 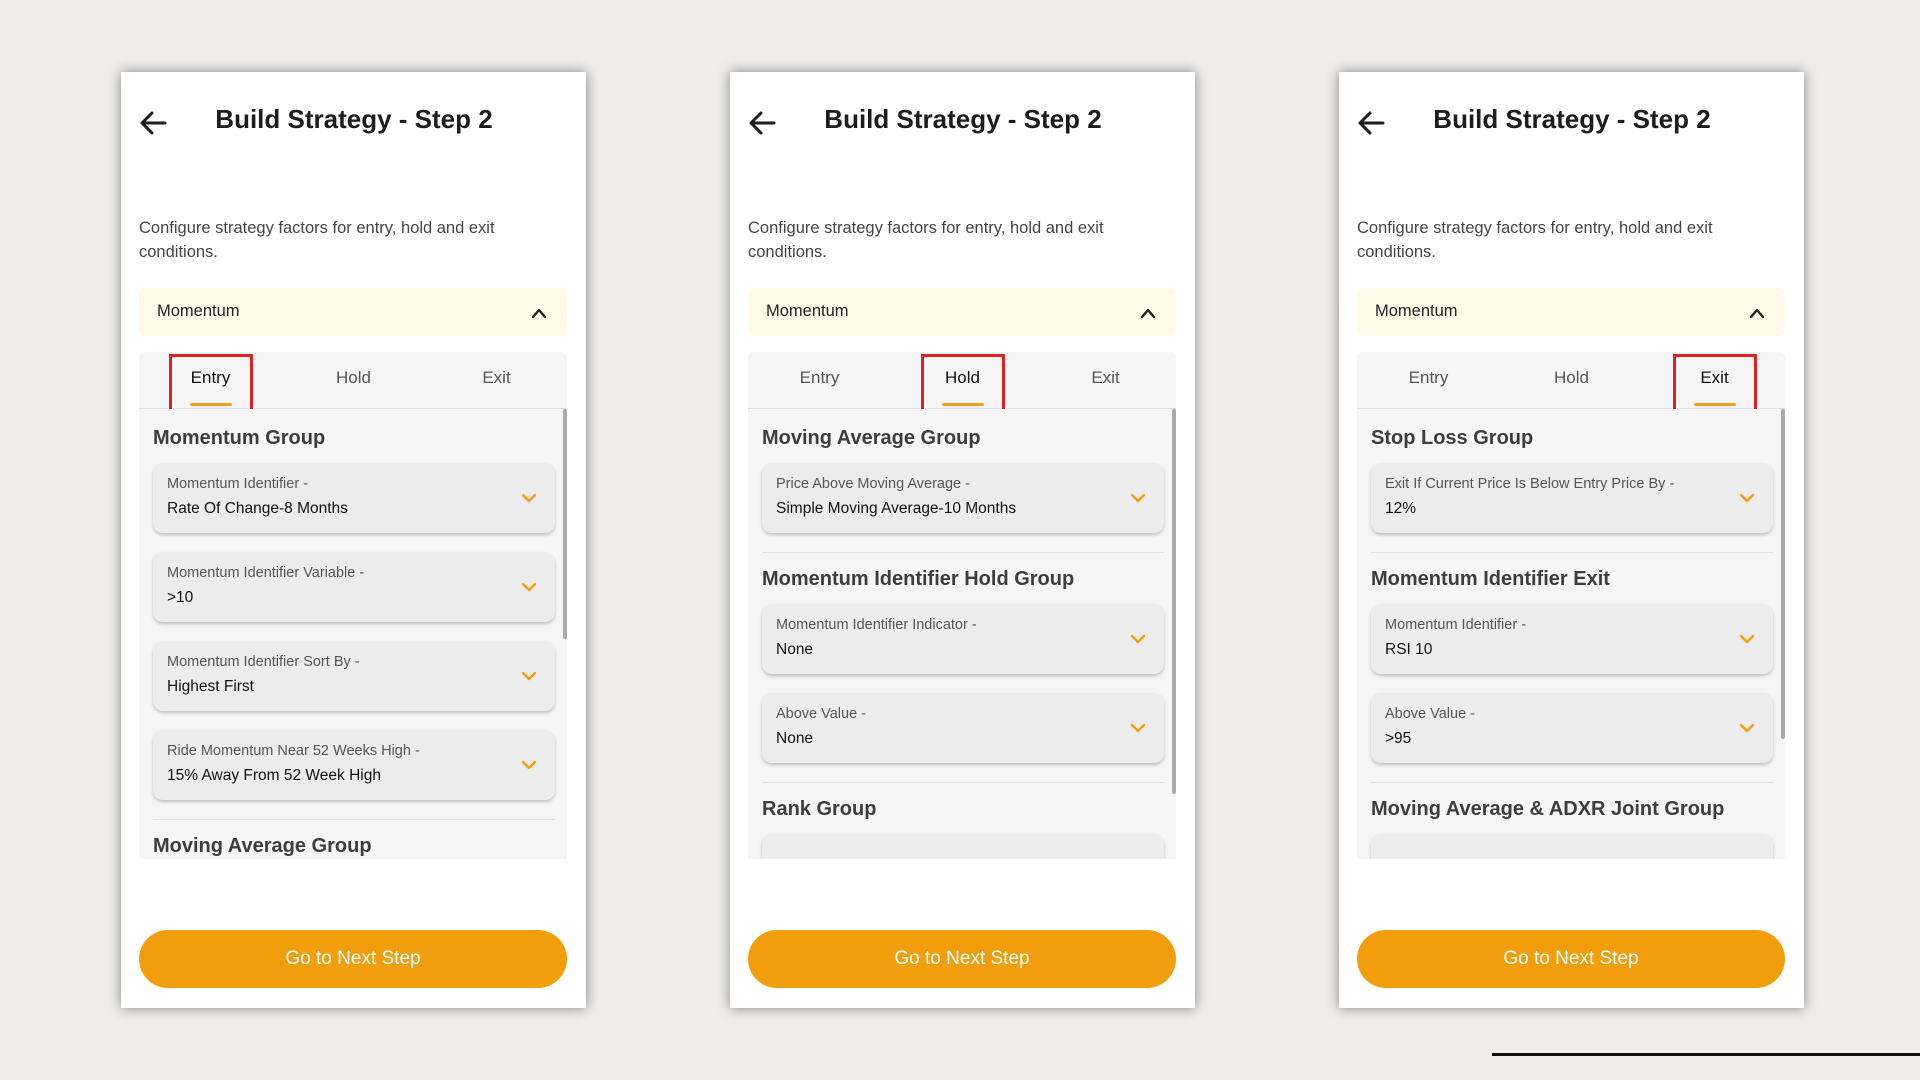 I want to click on dropdown-field: Momentum Identifier Variable - >10, so click(x=354, y=587).